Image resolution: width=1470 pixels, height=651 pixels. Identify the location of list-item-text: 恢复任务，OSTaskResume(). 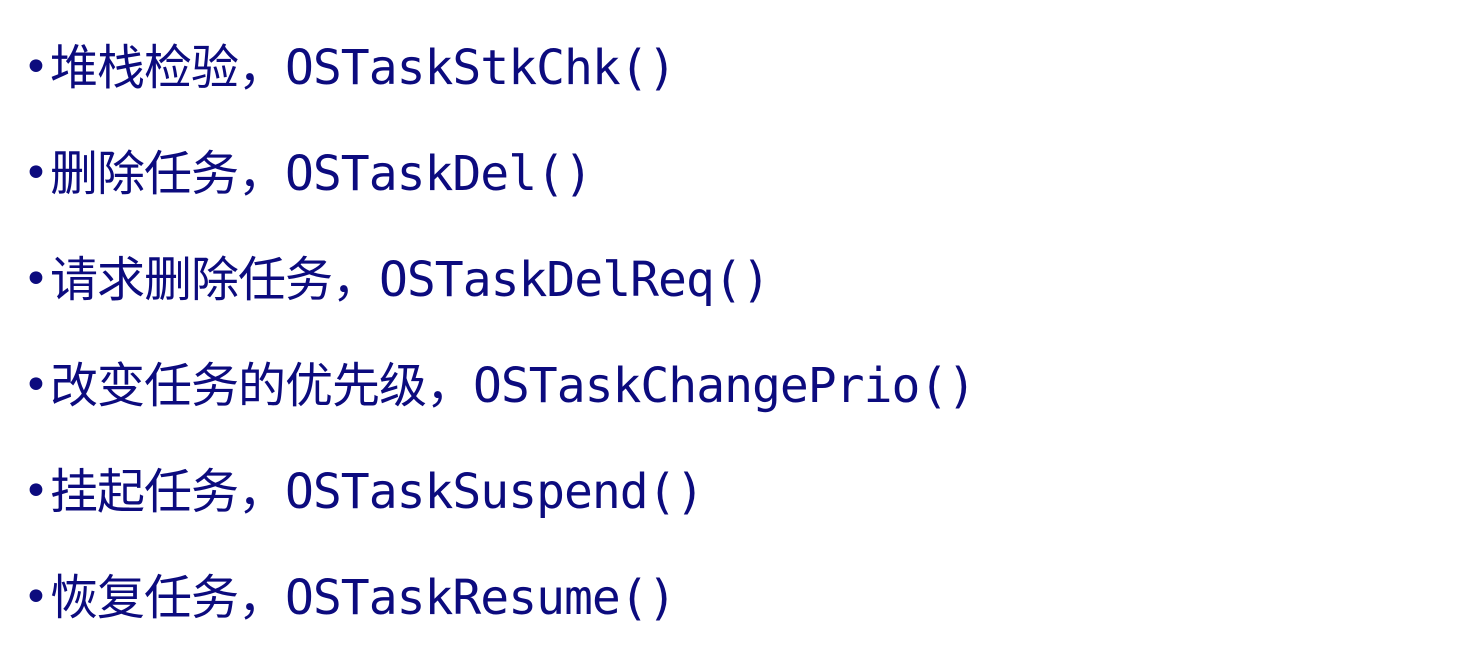
(363, 598).